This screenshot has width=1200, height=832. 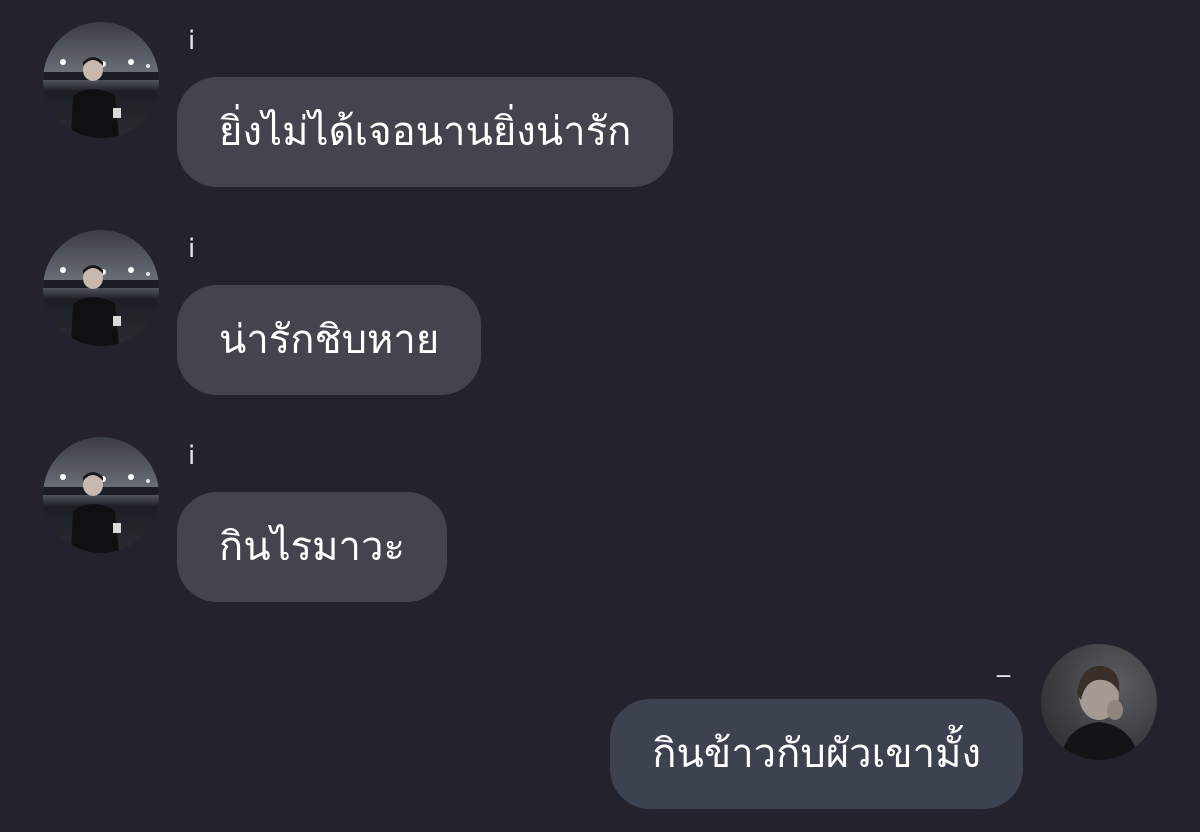 I want to click on message-bubble-incoming: น่ารักชิบหาย, so click(x=329, y=340).